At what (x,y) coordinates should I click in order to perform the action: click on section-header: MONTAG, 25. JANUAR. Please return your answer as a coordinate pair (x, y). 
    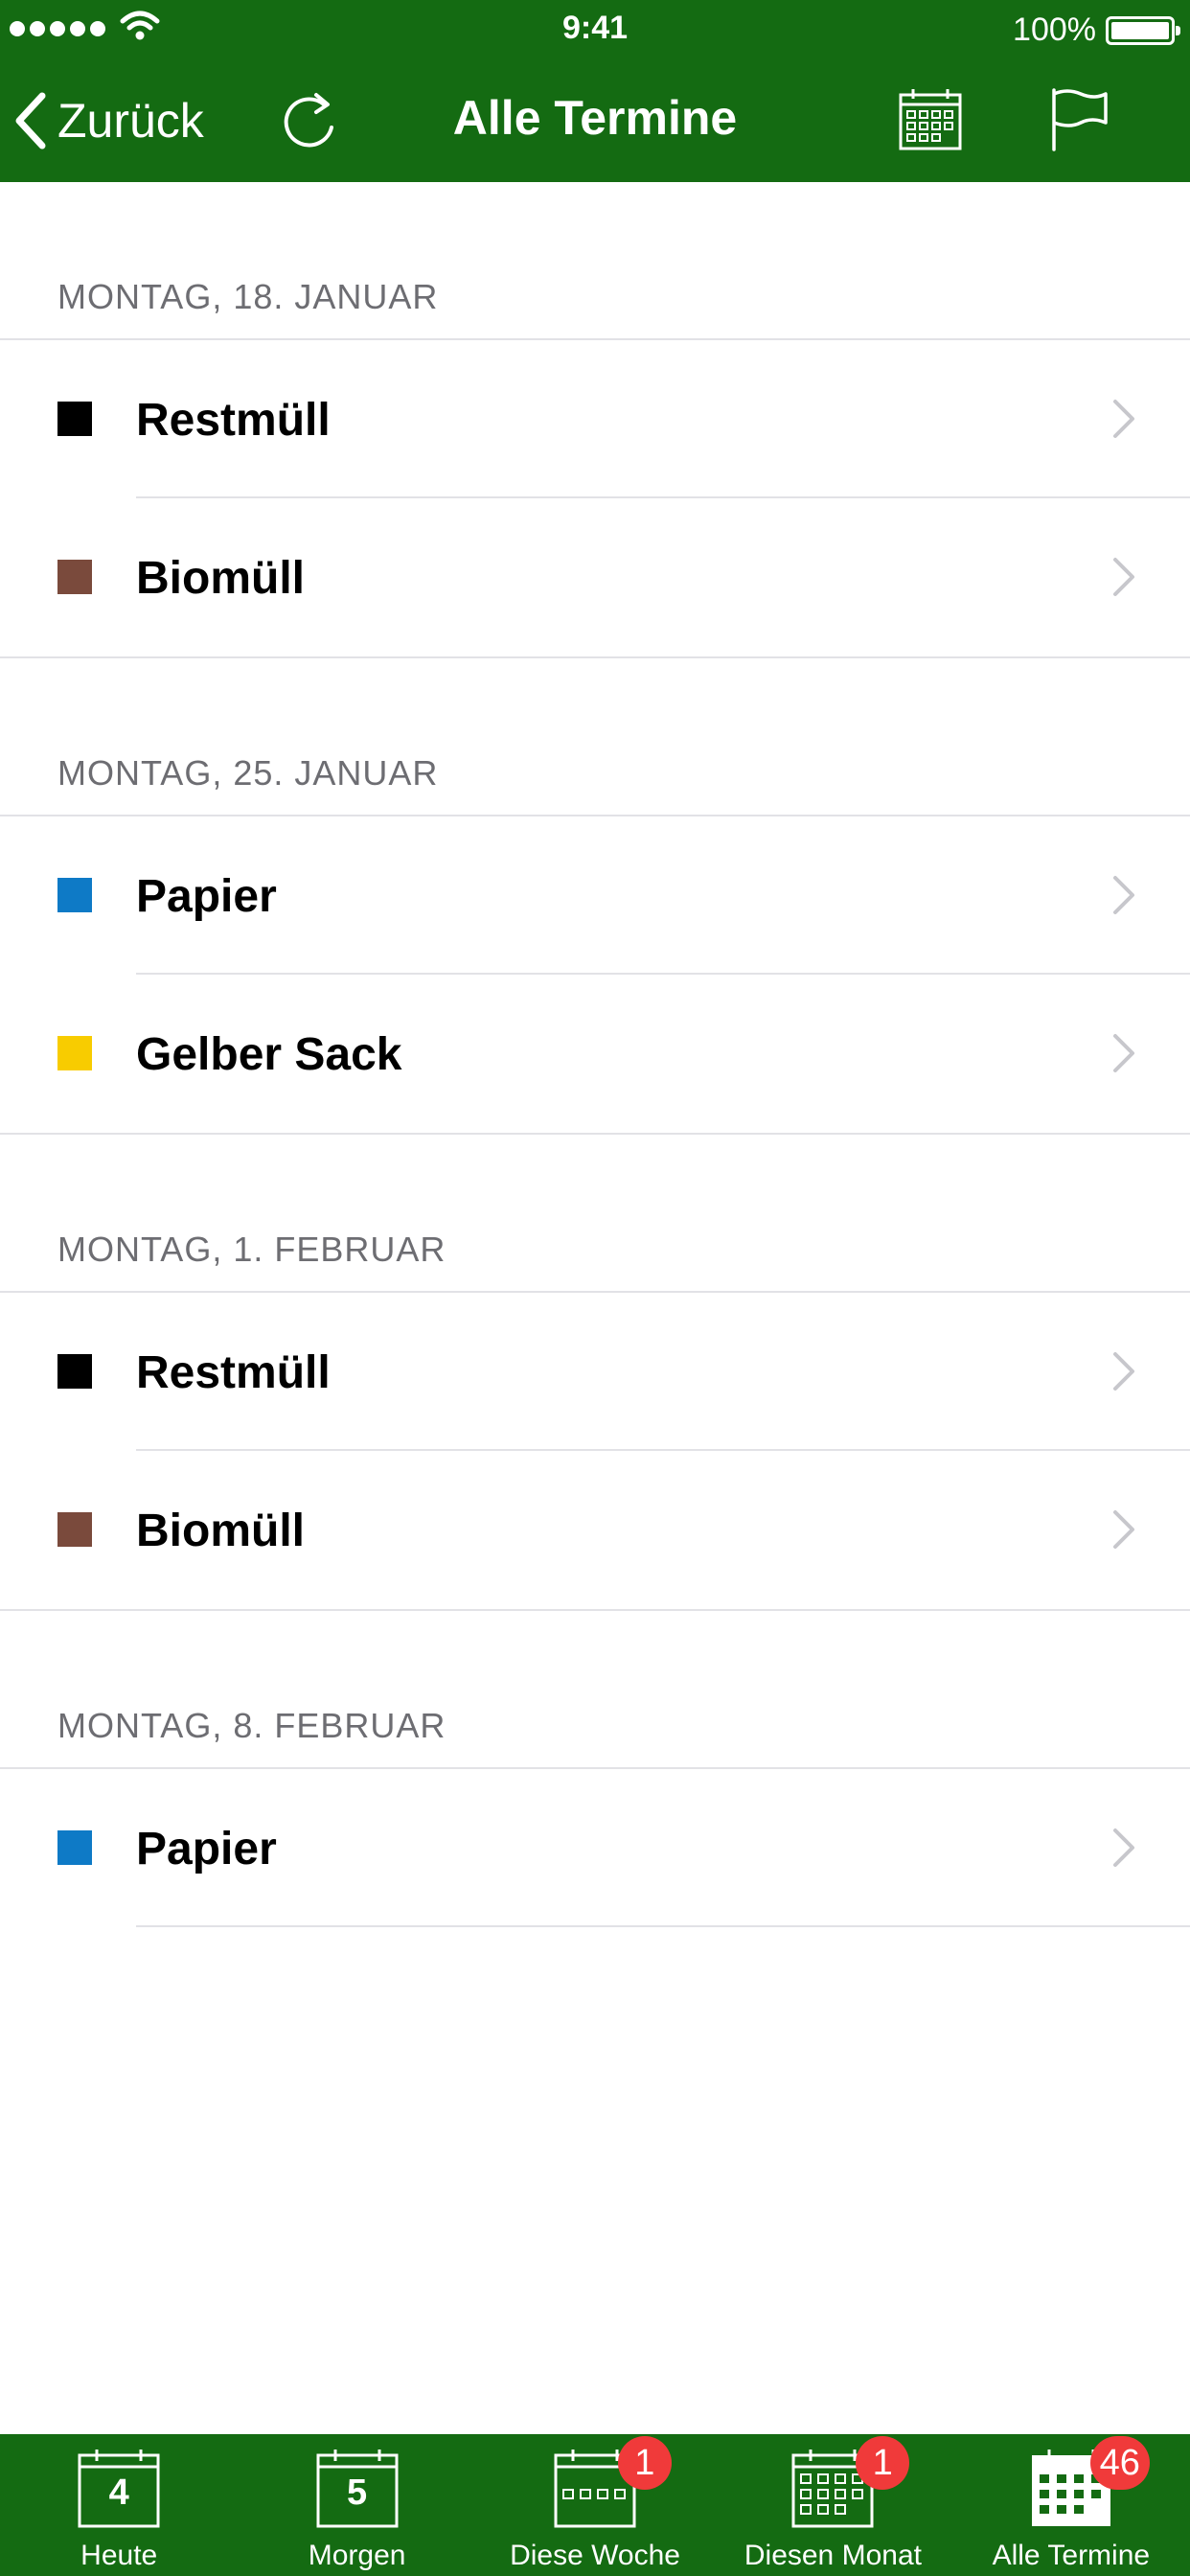
    Looking at the image, I should click on (595, 737).